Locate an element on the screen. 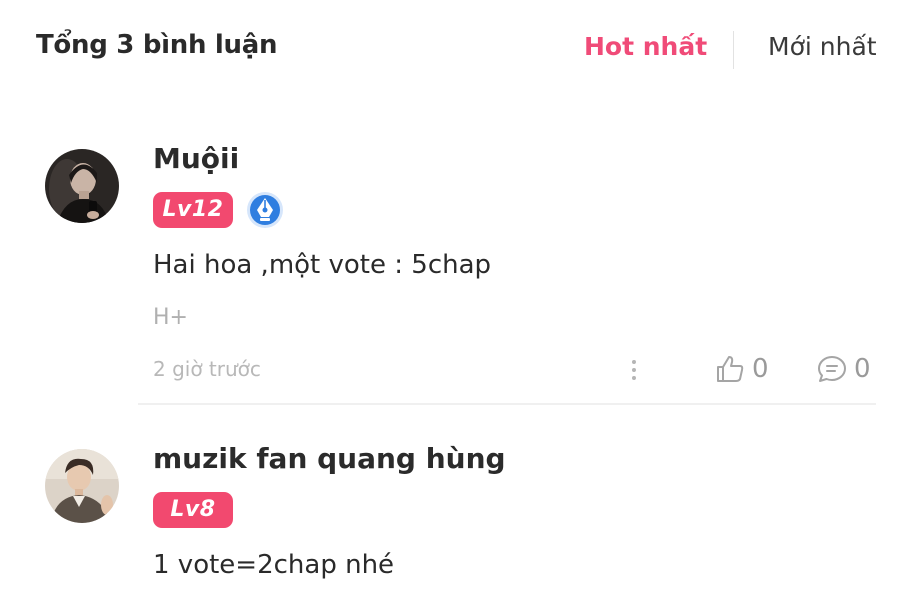 This screenshot has width=915, height=600. pen-nib-badge-icon is located at coordinates (265, 210).